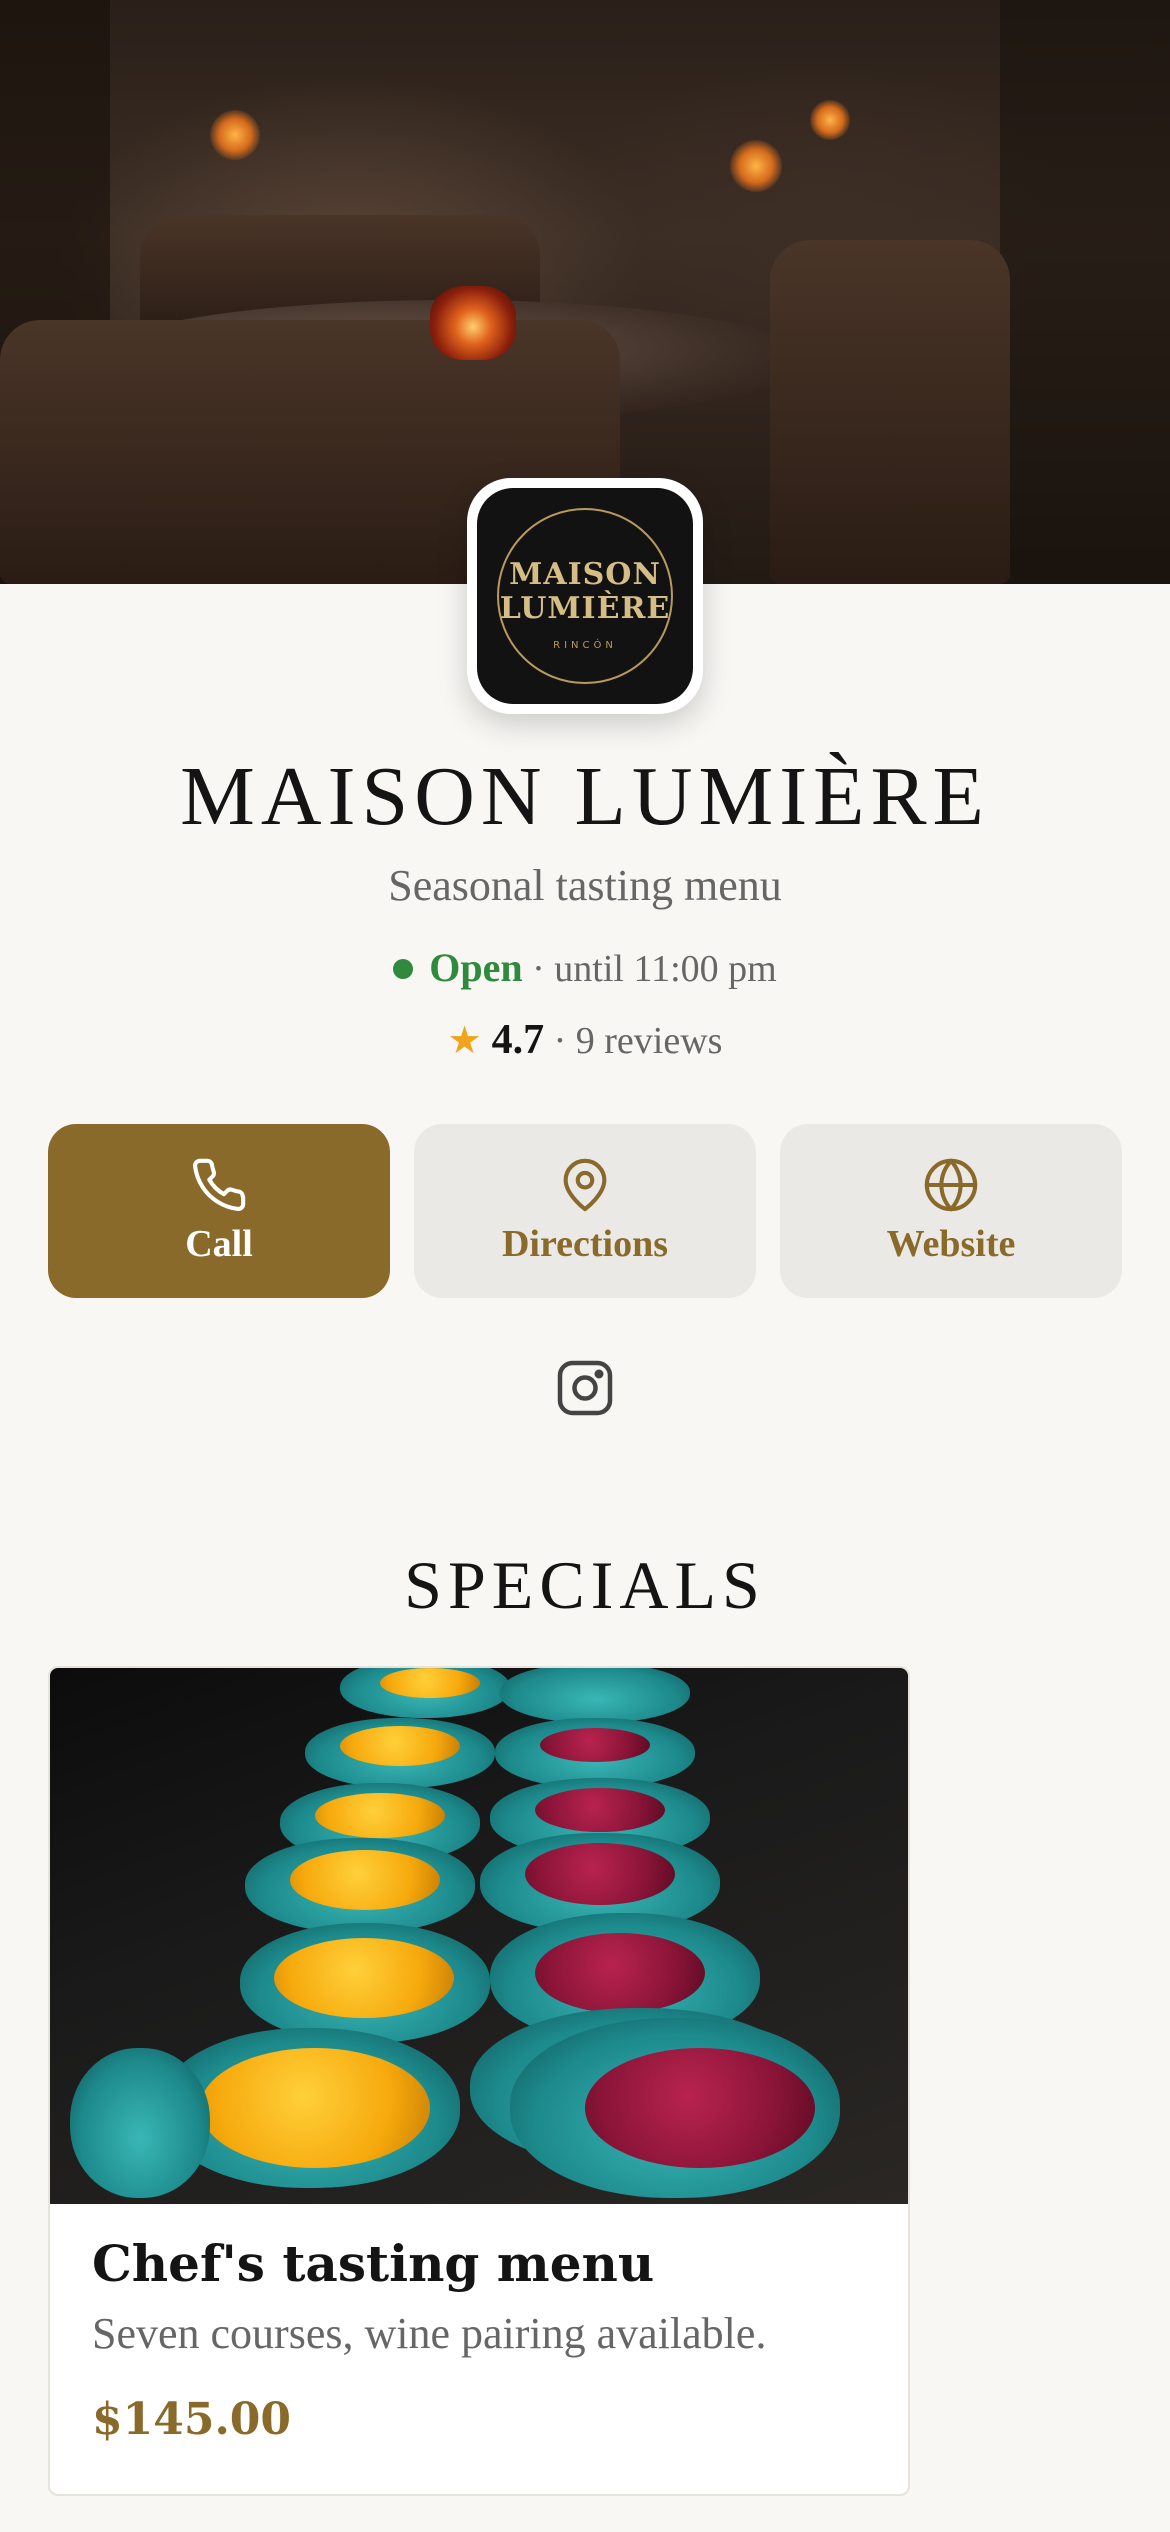 The height and width of the screenshot is (2532, 1170). What do you see at coordinates (464, 1041) in the screenshot?
I see `star-icon: ★` at bounding box center [464, 1041].